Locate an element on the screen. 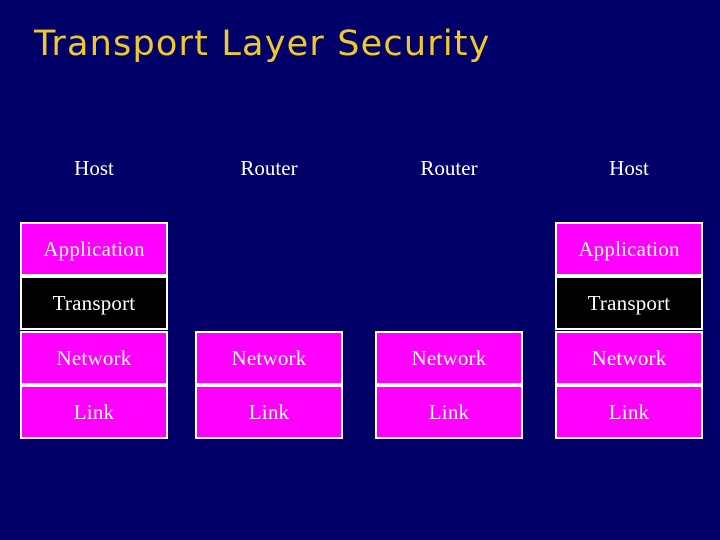 This screenshot has width=720, height=540. layer-box-link-col0: Link is located at coordinates (94, 412).